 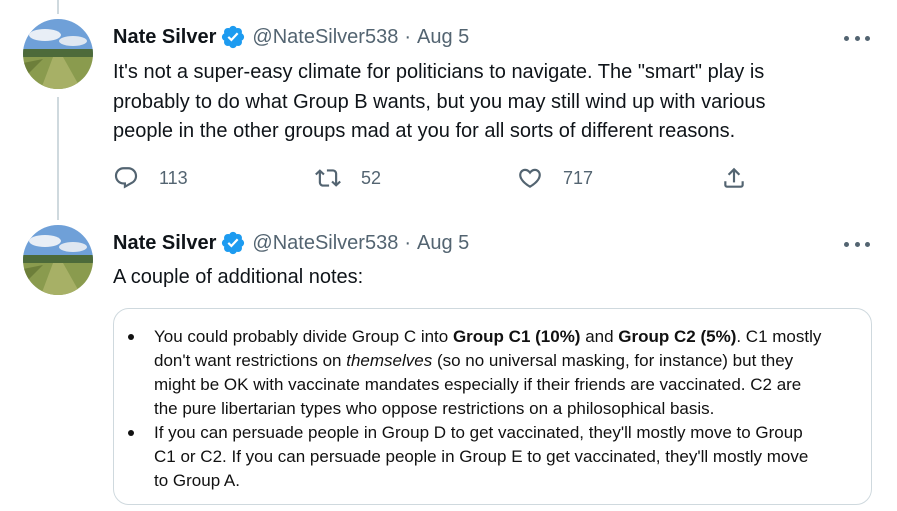 What do you see at coordinates (348, 178) in the screenshot?
I see `retweet-button: 52` at bounding box center [348, 178].